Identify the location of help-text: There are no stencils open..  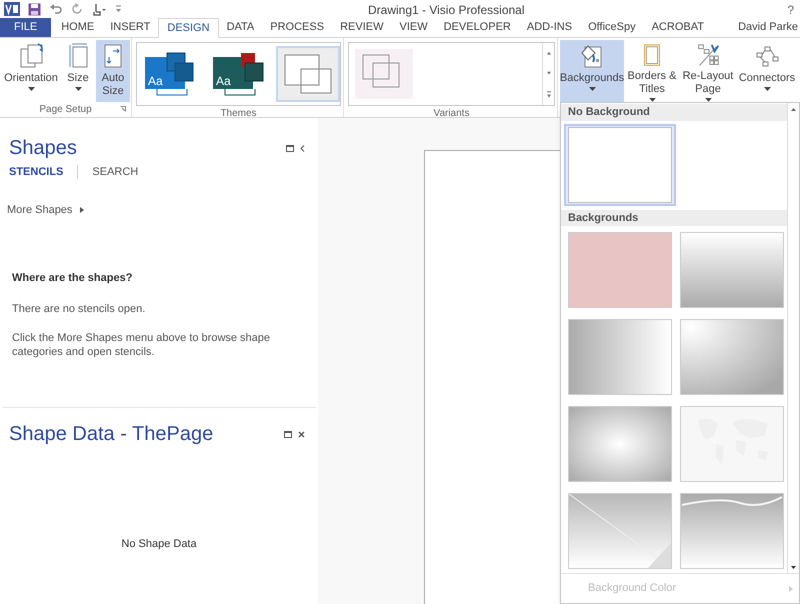
(79, 309).